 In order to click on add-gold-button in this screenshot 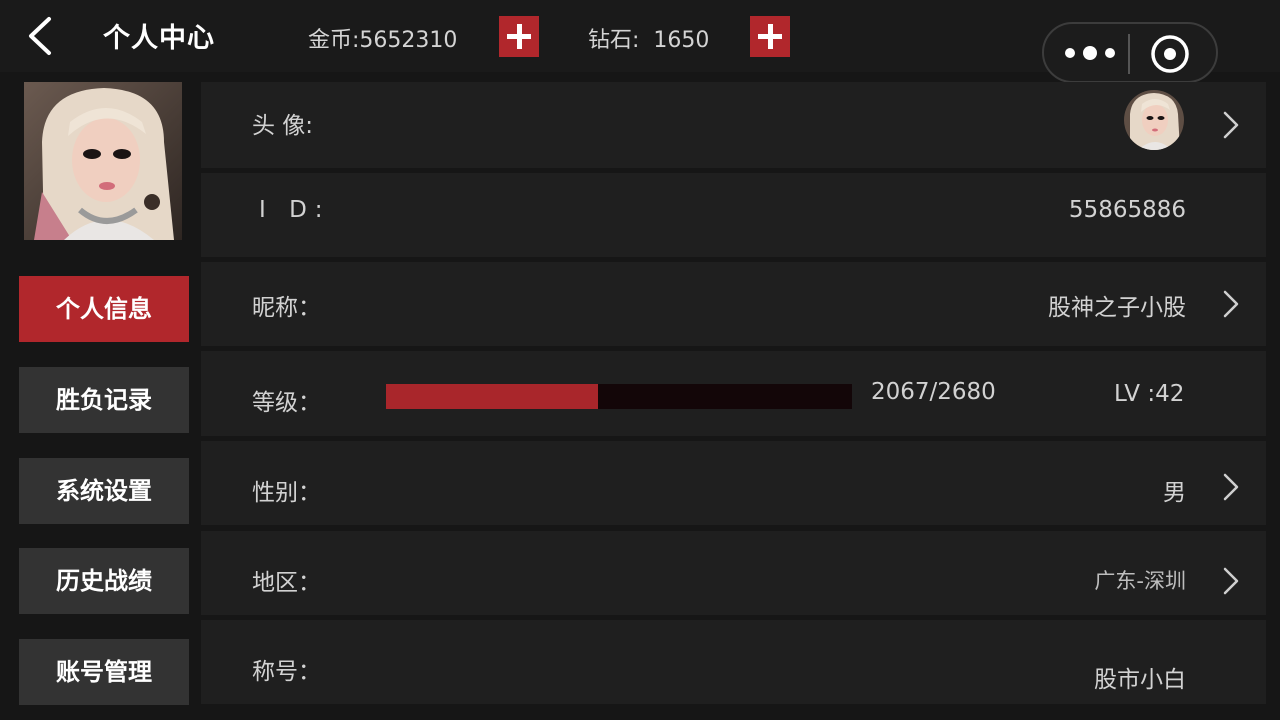, I will do `click(519, 36)`.